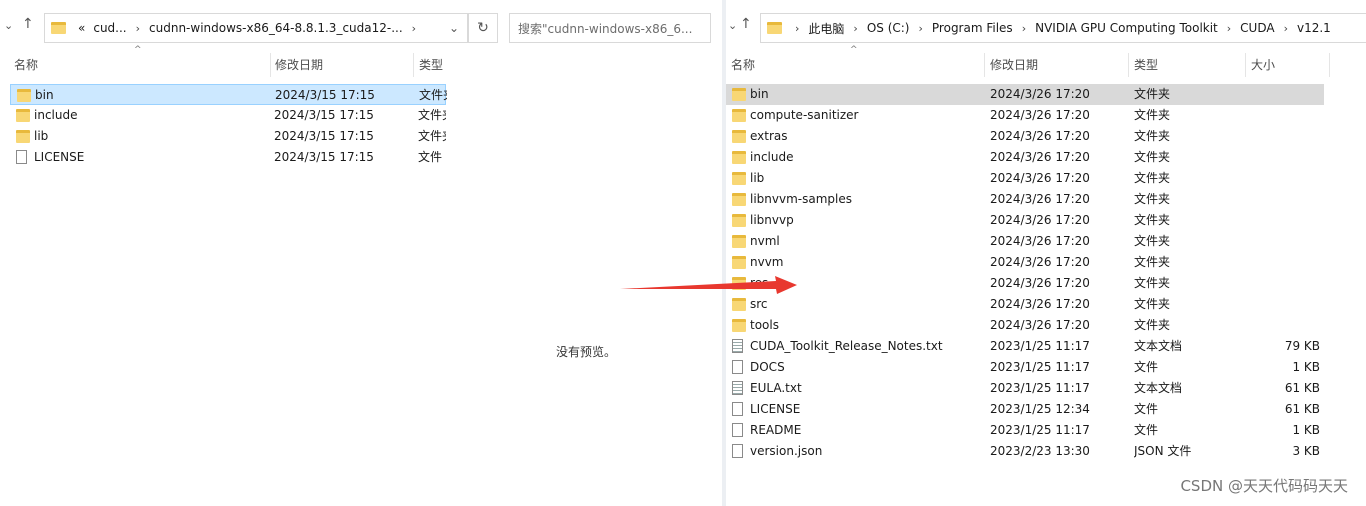 The image size is (1366, 506). What do you see at coordinates (228, 115) in the screenshot?
I see `file-row: include 2024/3/15 17:15 文件夹` at bounding box center [228, 115].